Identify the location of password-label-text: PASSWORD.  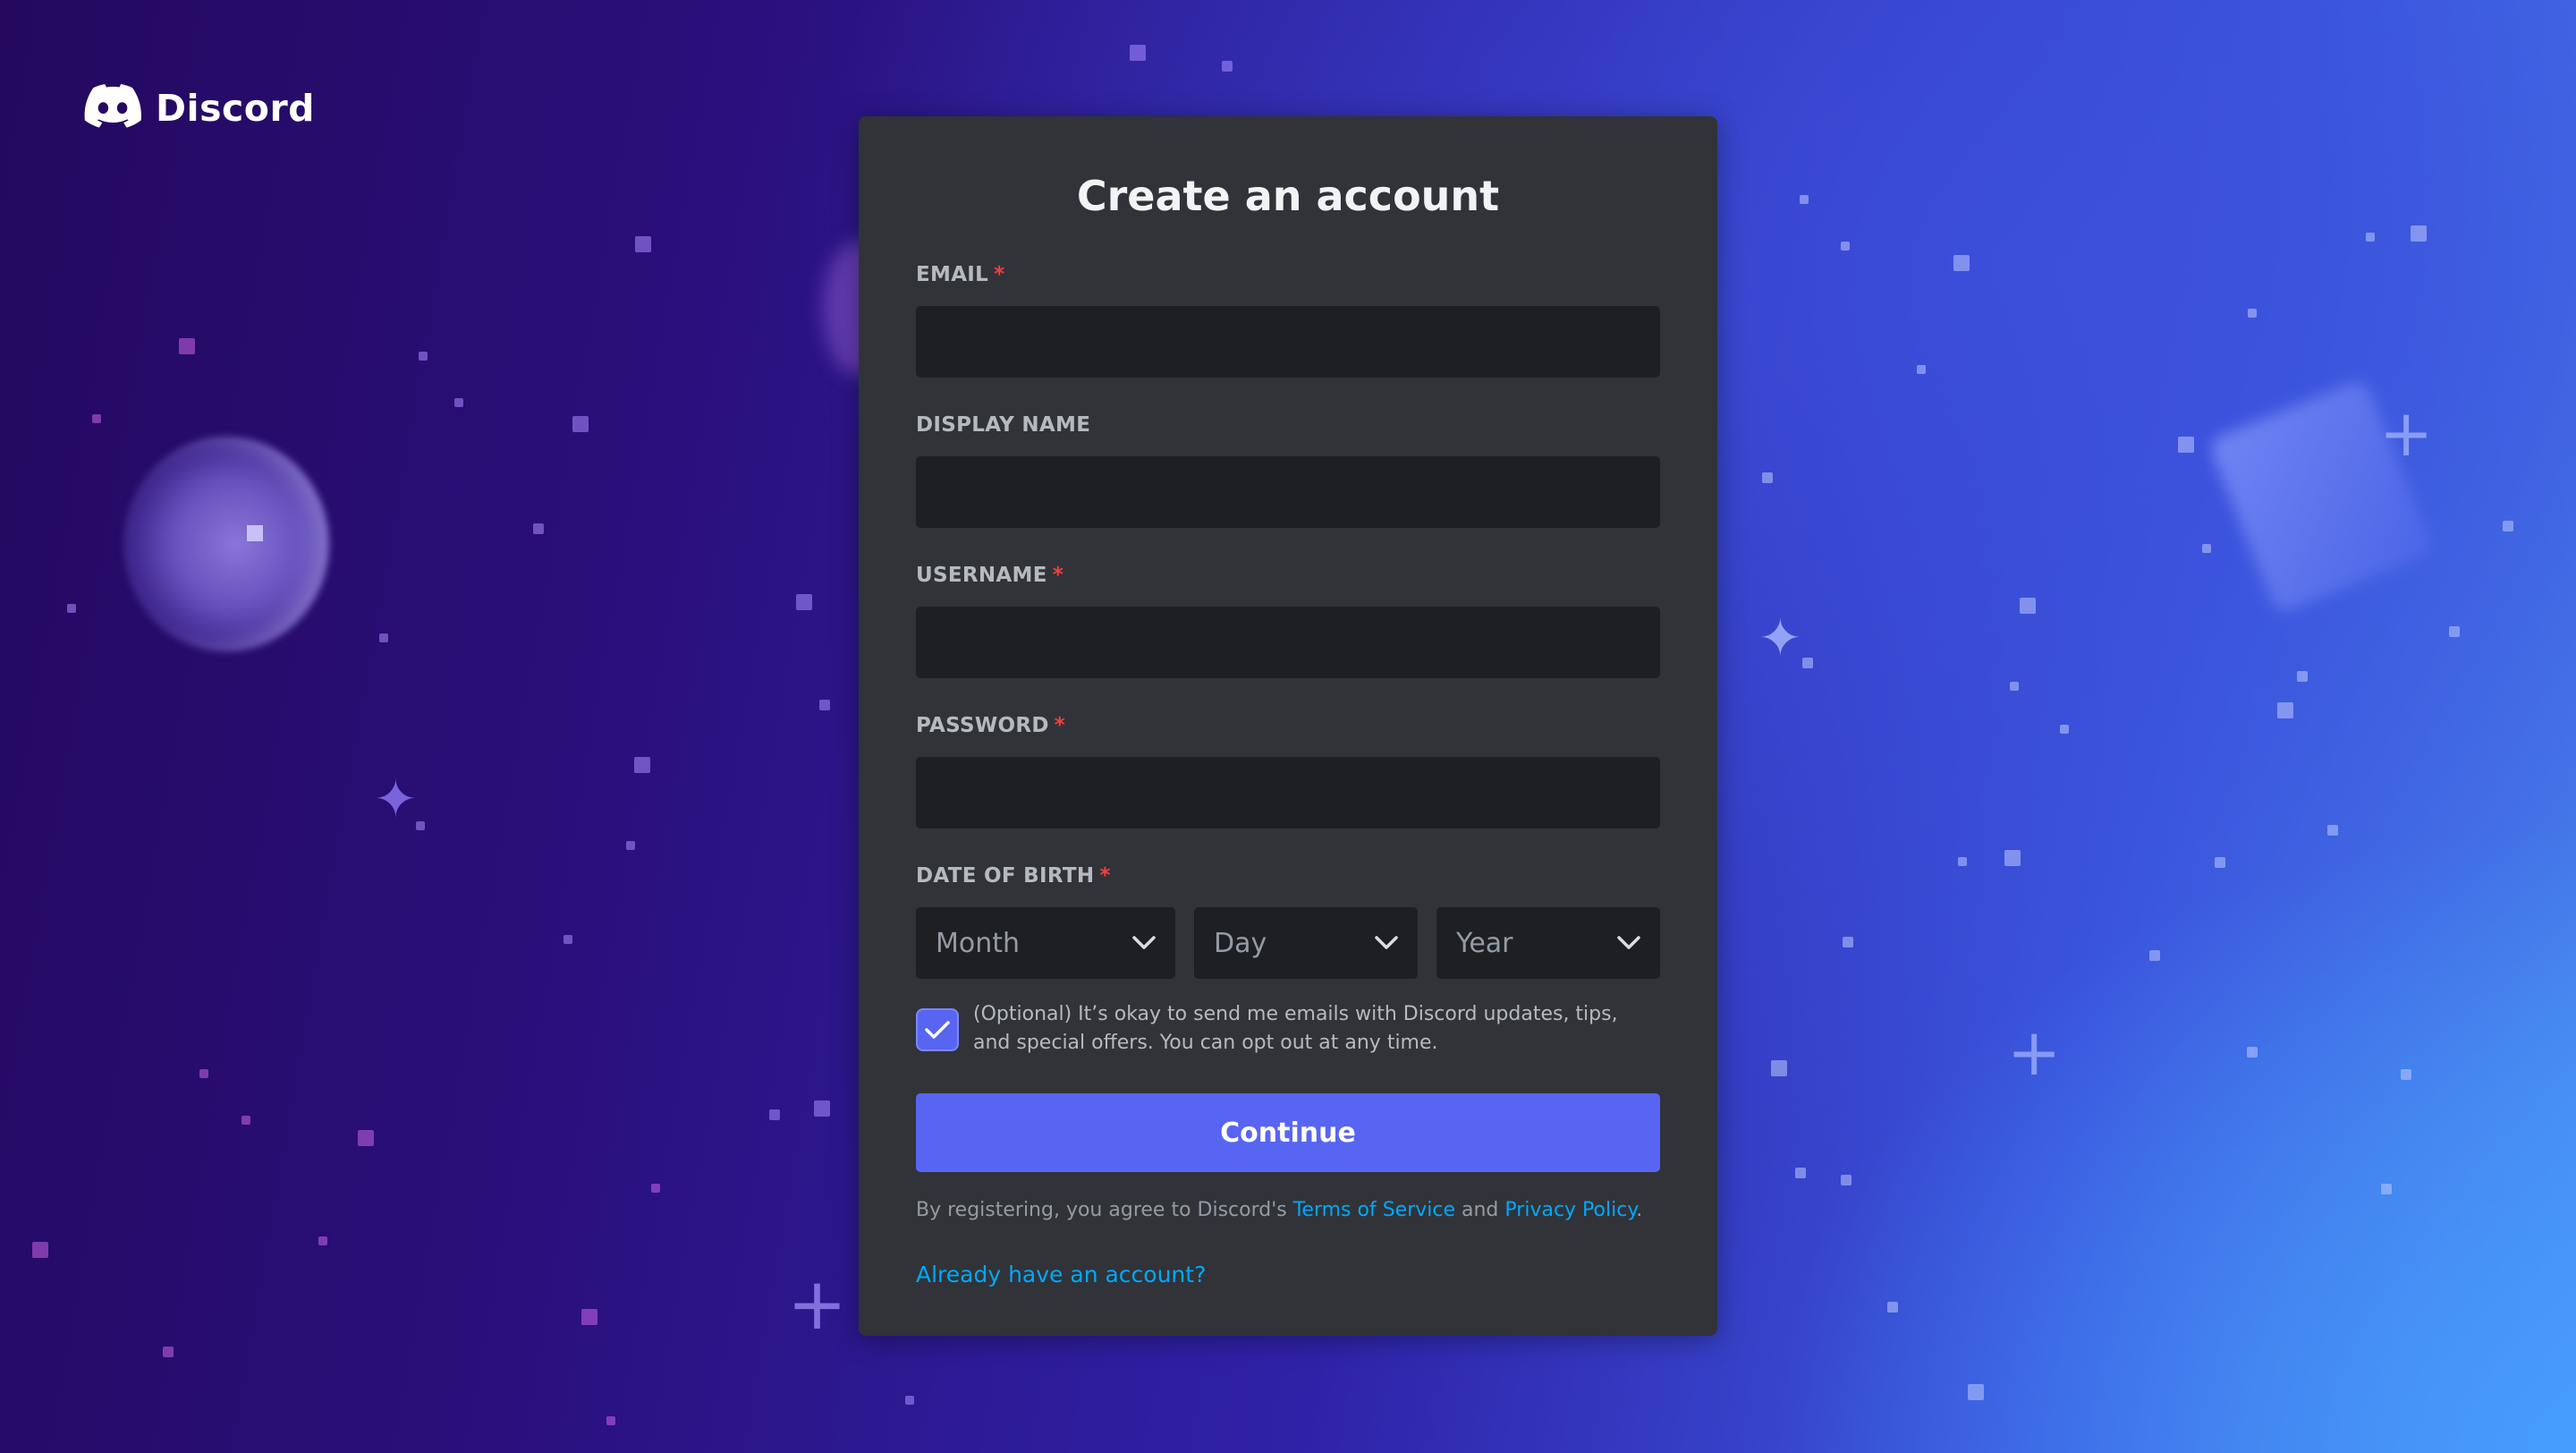
(982, 725).